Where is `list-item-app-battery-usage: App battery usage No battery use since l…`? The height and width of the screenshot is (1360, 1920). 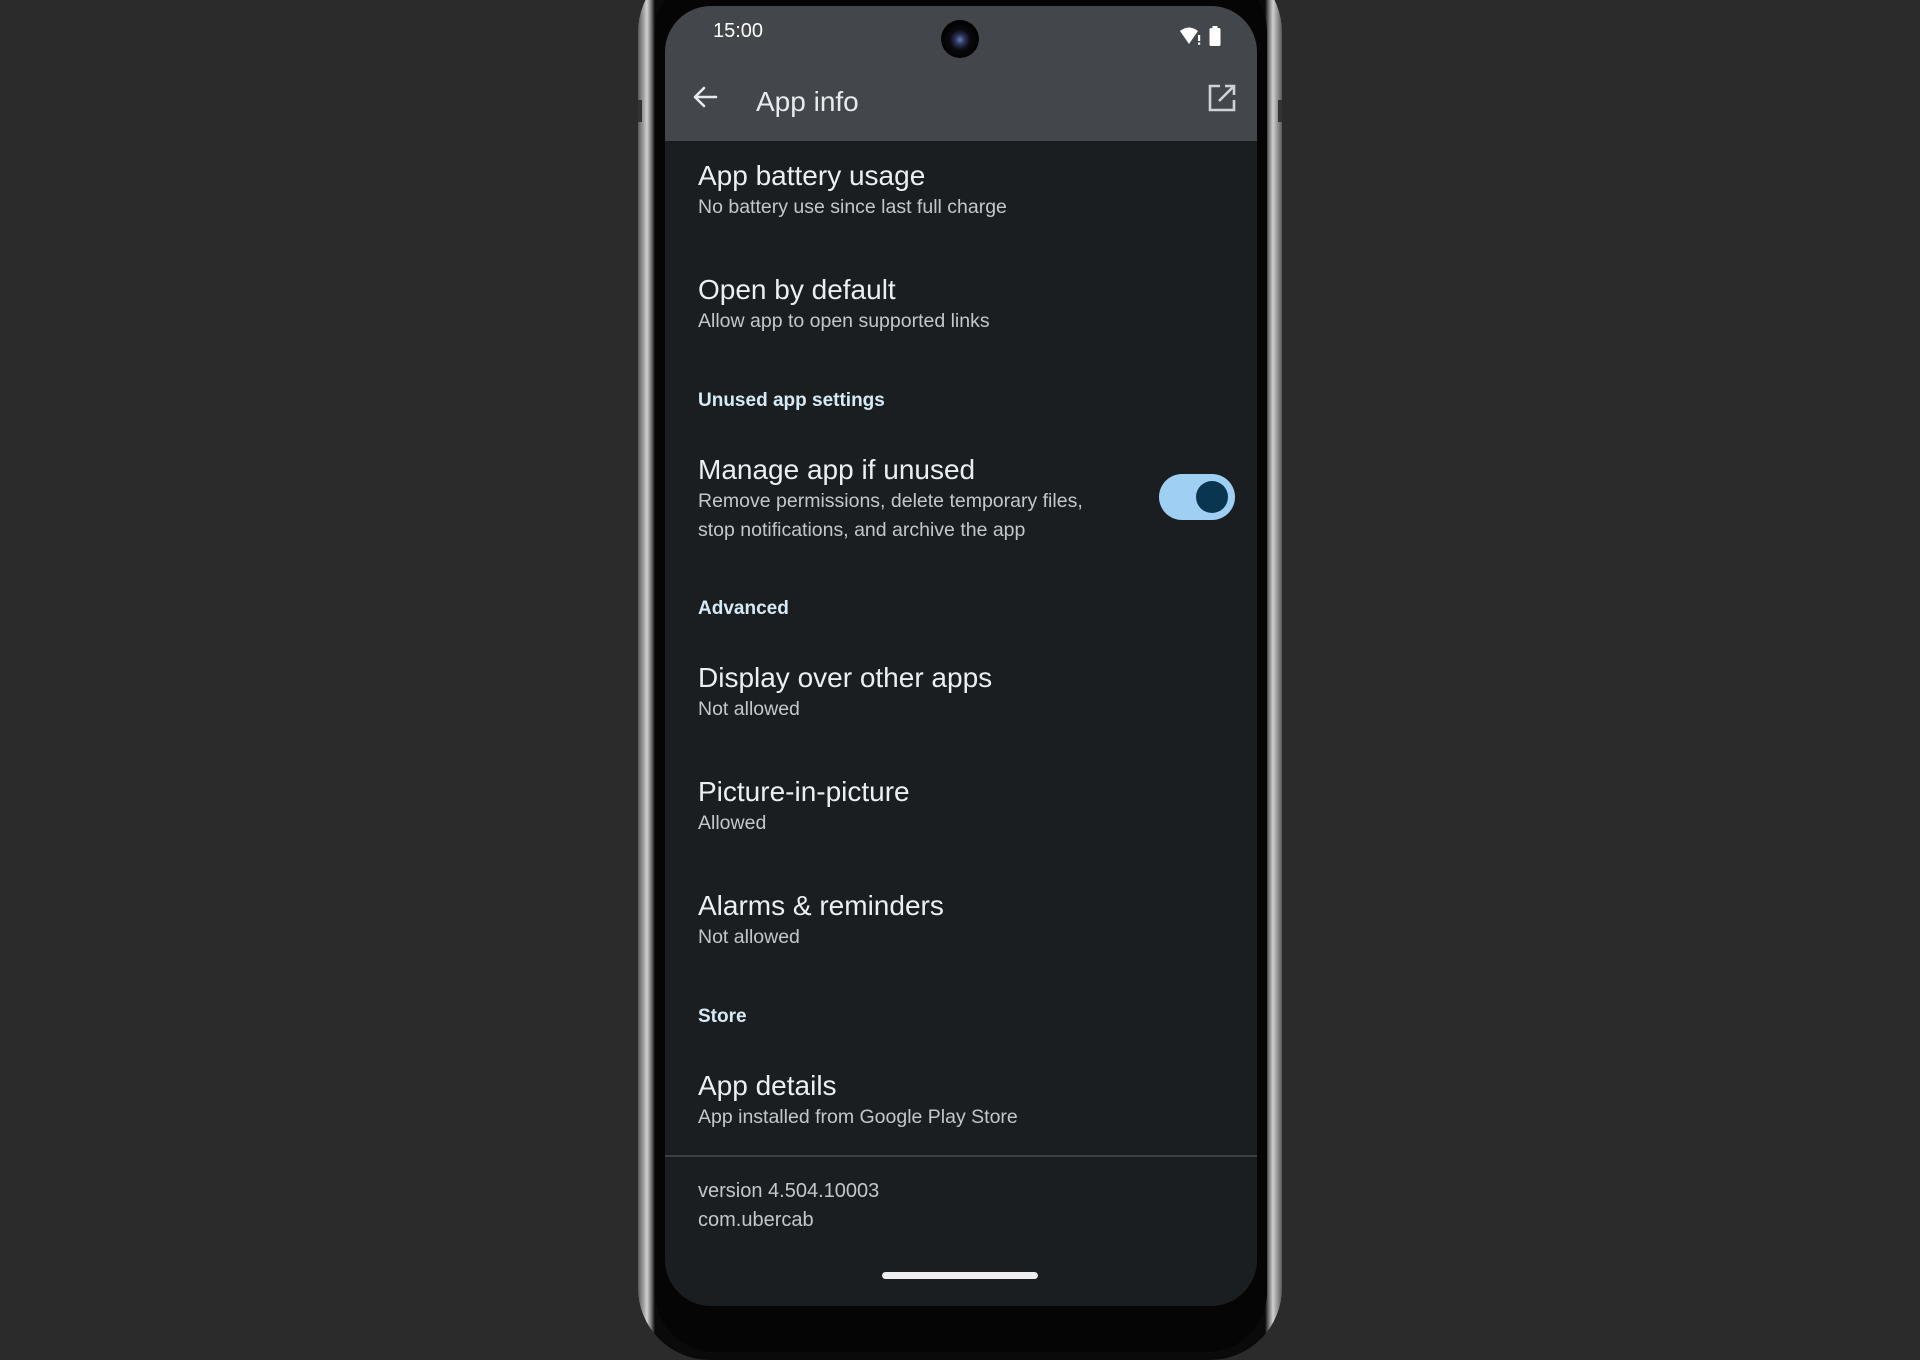
list-item-app-battery-usage: App battery usage No battery use since l… is located at coordinates (967, 190).